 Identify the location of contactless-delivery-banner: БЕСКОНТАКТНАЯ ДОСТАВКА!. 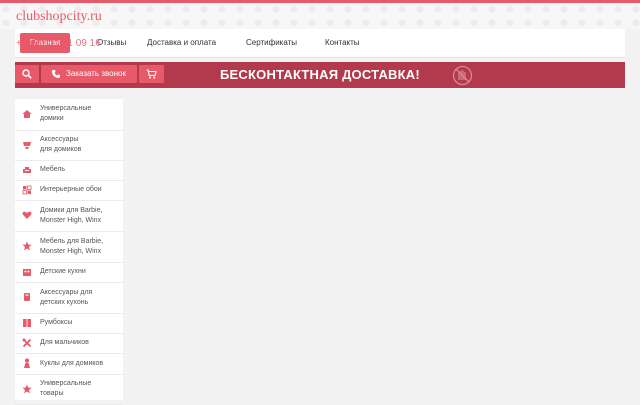
(320, 74).